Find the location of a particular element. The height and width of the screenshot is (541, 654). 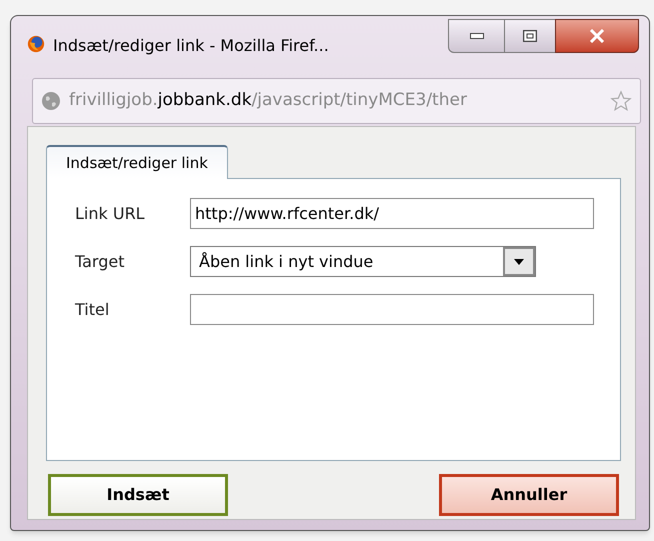

field-label: Titel is located at coordinates (92, 309).